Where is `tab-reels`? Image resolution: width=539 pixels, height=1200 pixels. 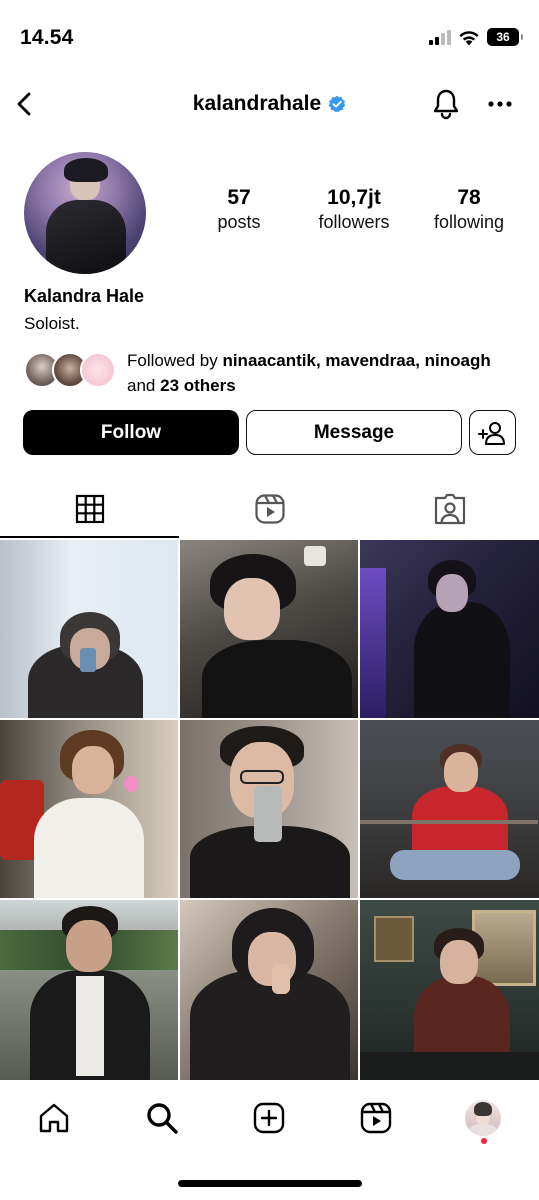
tab-reels is located at coordinates (269, 509).